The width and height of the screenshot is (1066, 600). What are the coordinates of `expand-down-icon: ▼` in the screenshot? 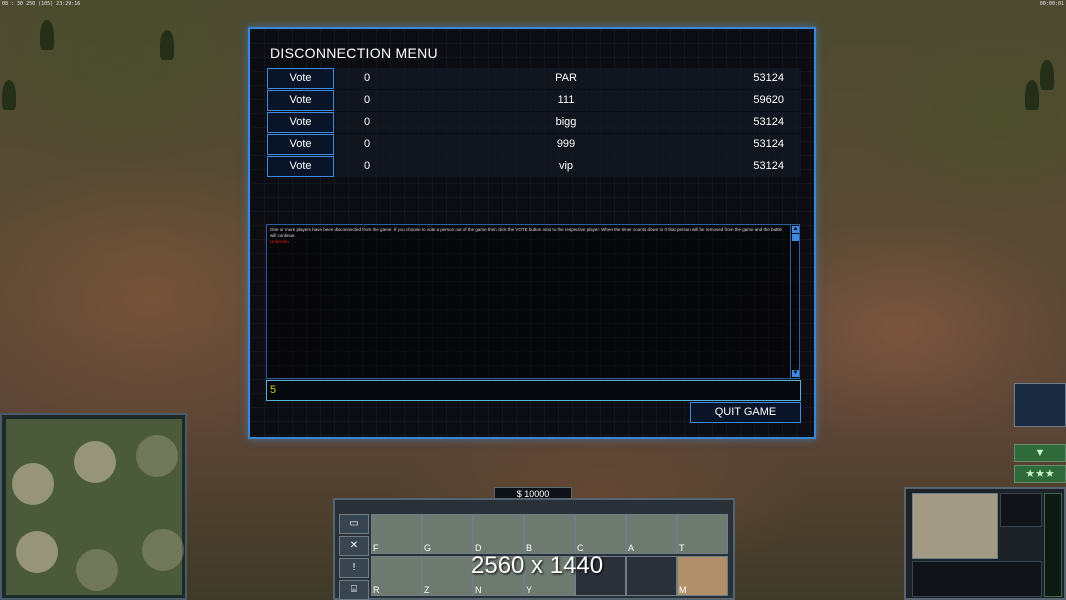 It's located at (1040, 453).